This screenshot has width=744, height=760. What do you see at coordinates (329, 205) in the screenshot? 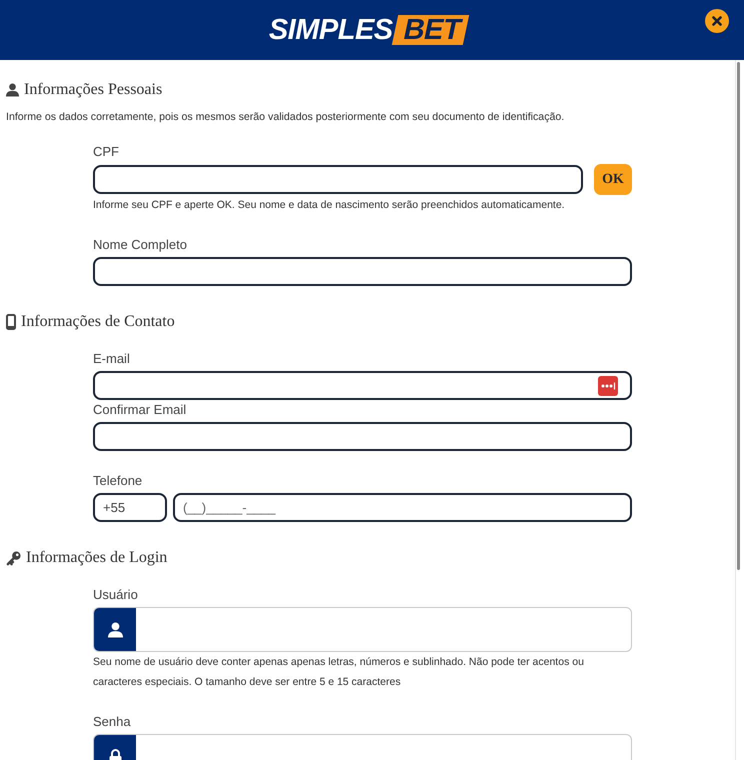
I see `field-hint: Informe seu CPF e aperte OK. Seu nome e data de nascimento serão preenchidos automaticamente.` at bounding box center [329, 205].